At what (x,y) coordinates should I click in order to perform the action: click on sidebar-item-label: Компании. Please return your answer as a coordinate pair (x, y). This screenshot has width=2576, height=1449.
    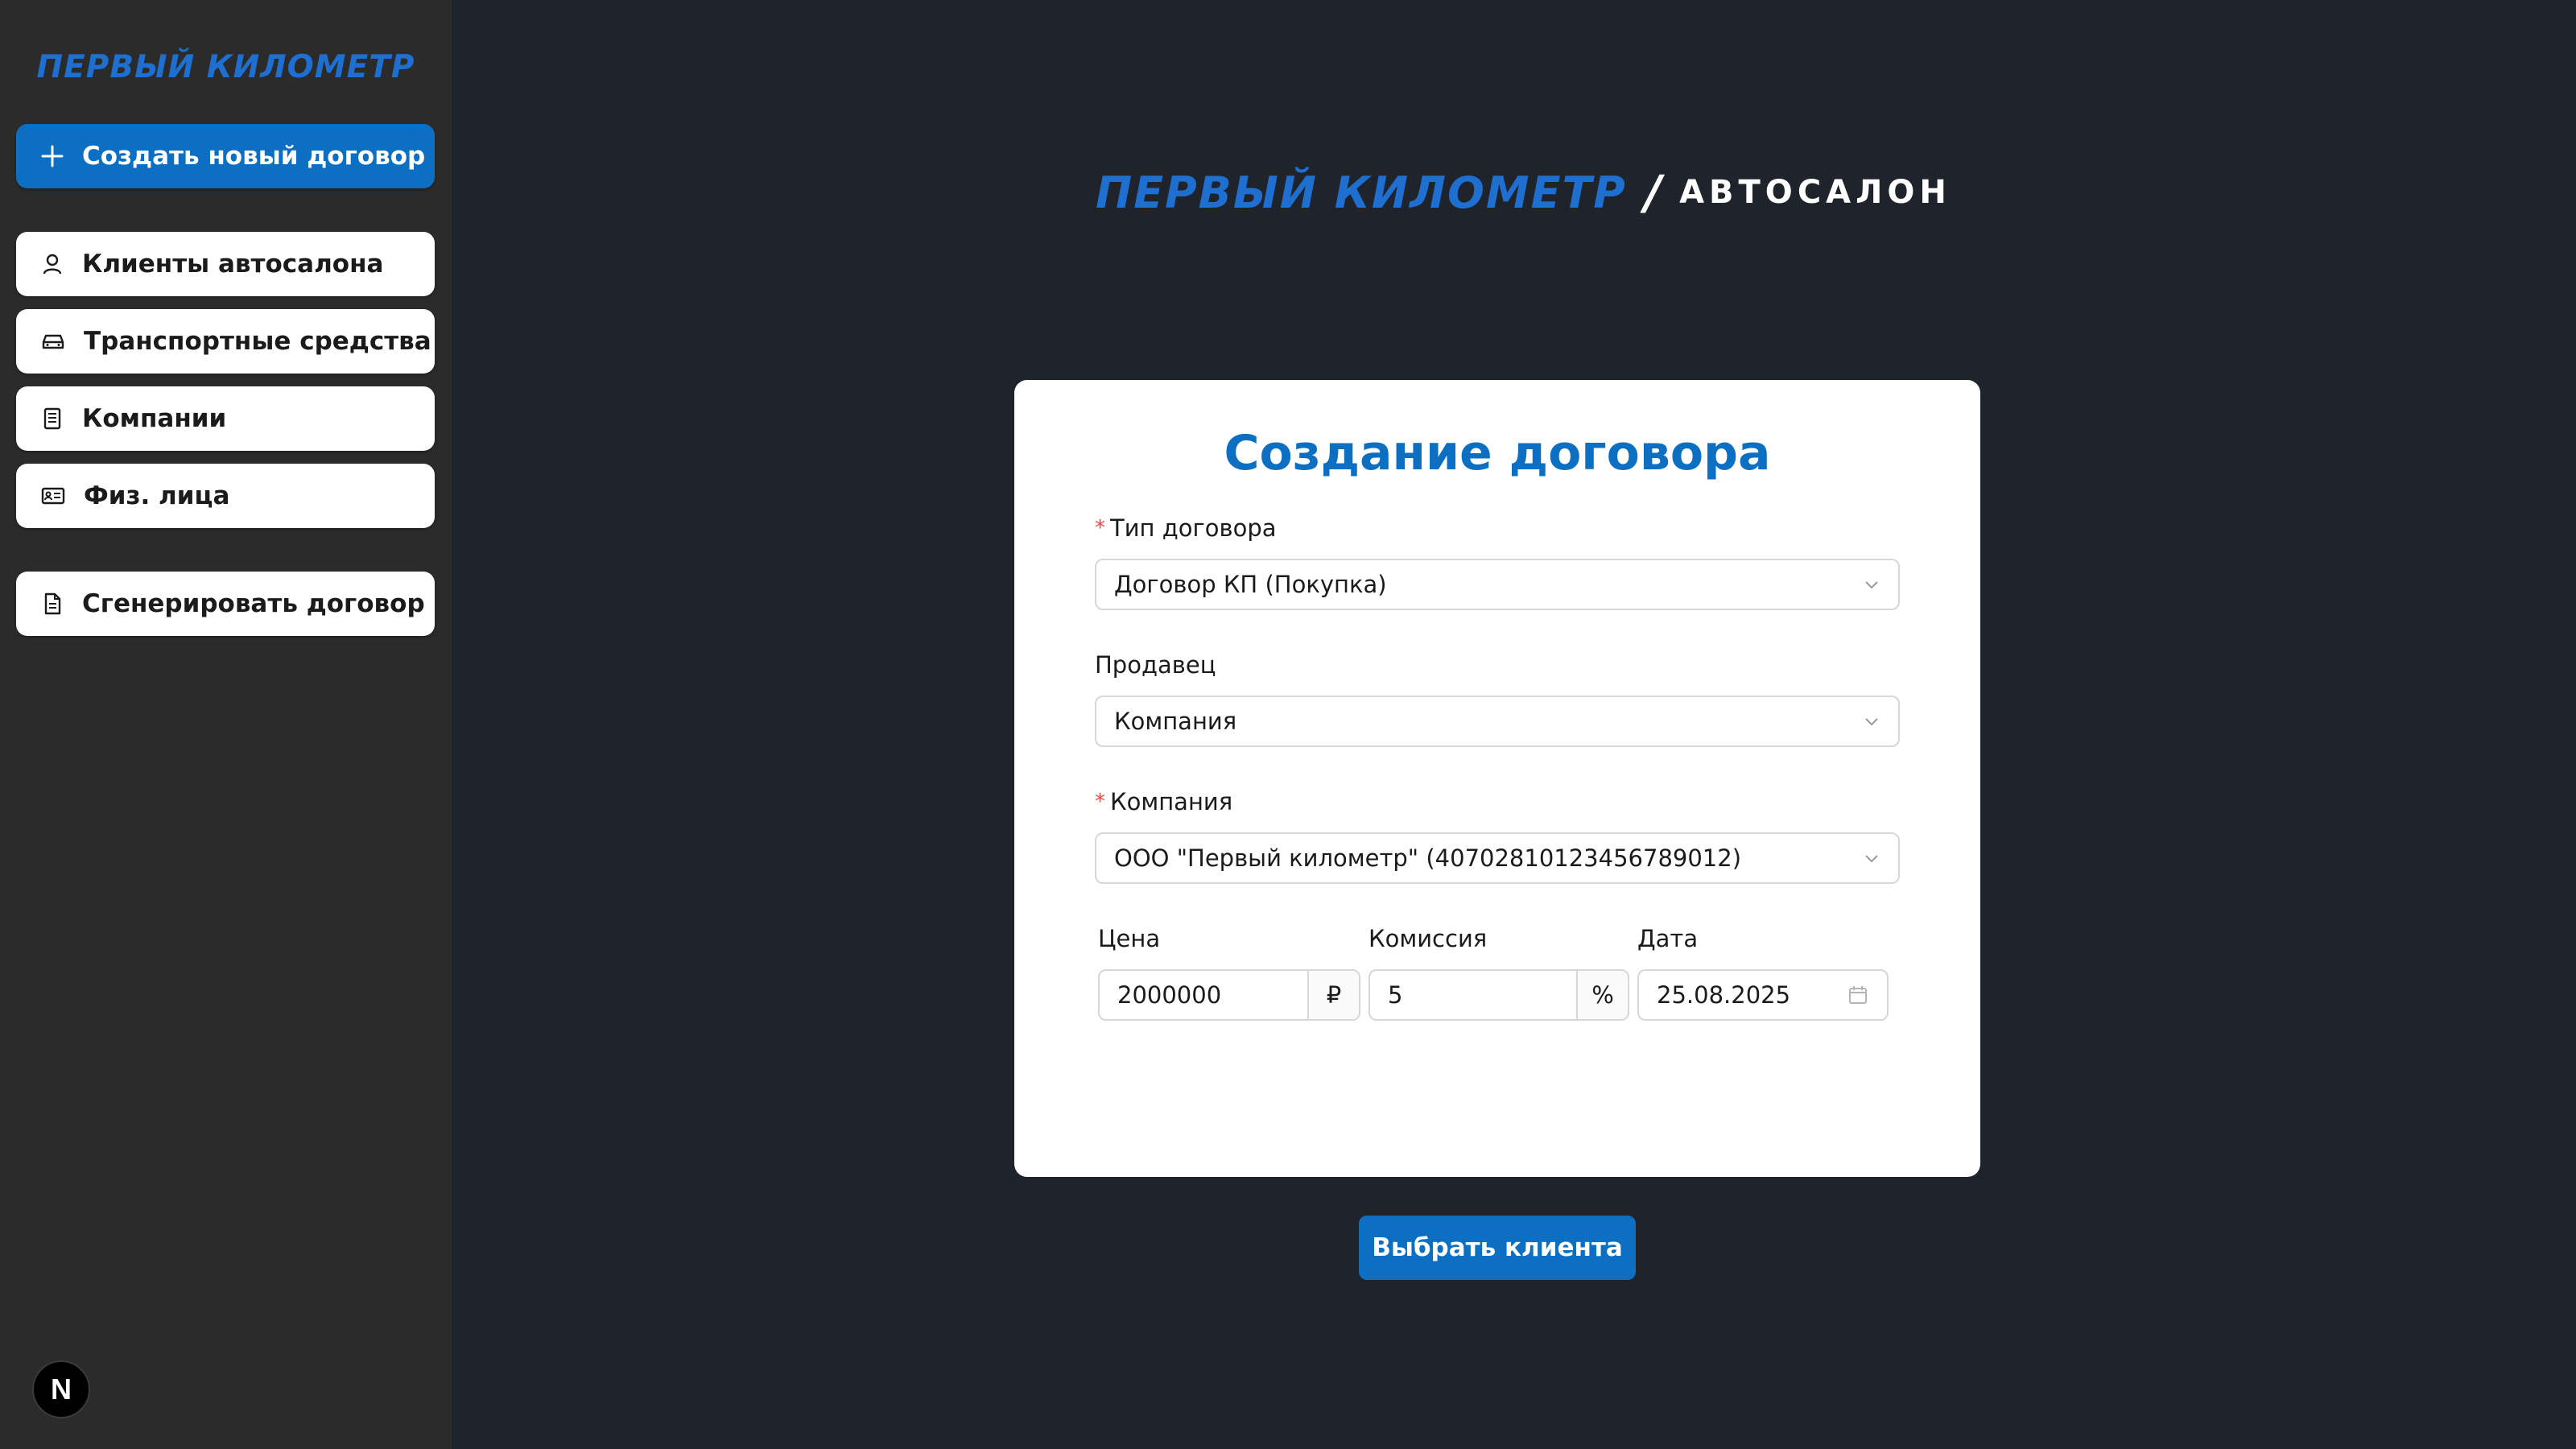
    Looking at the image, I should click on (154, 418).